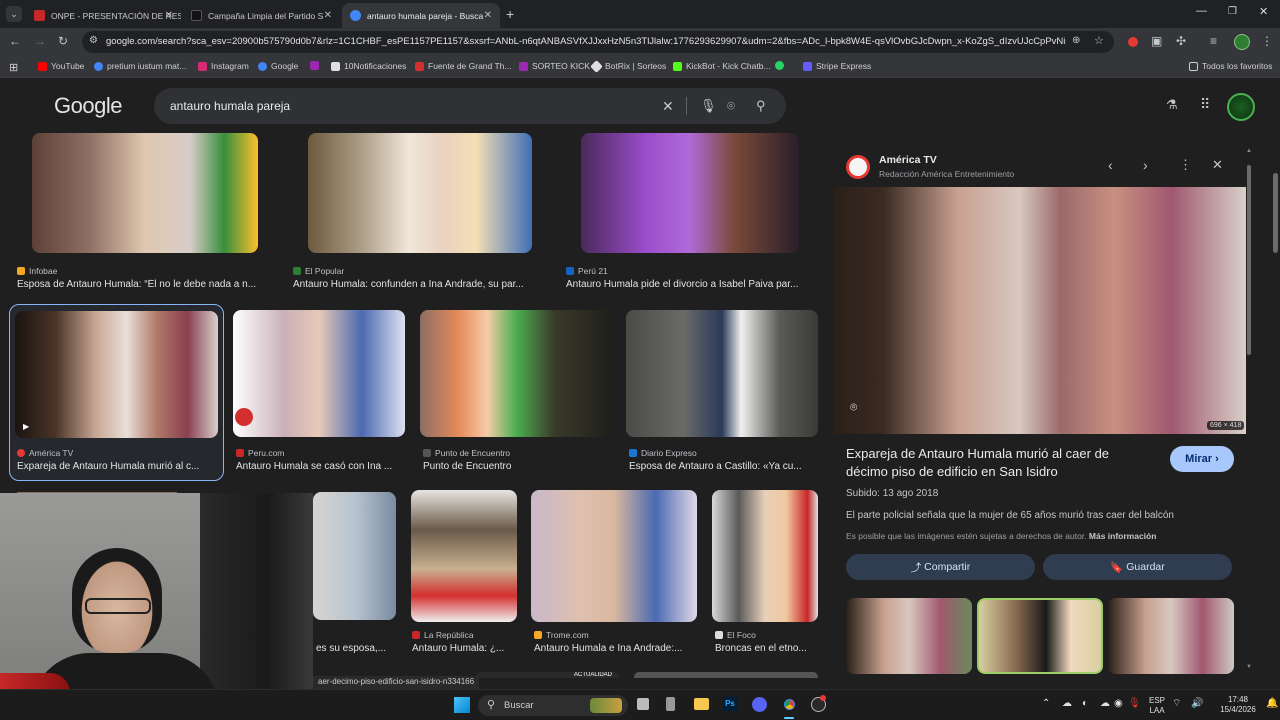 The image size is (1280, 720). I want to click on chrome-icon, so click(789, 704).